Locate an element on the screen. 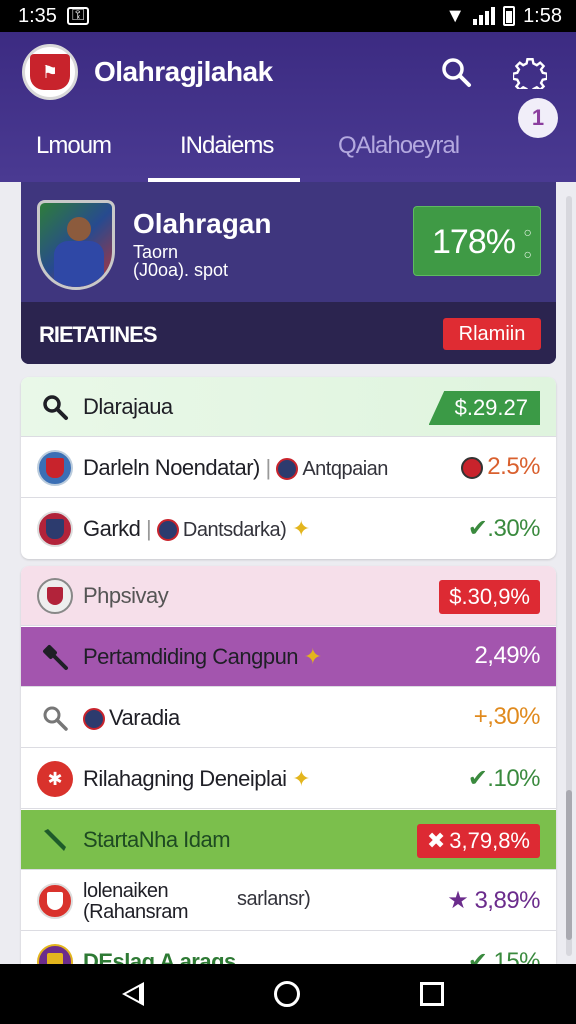 This screenshot has height=1024, width=576. list-item: Varadia +,30% is located at coordinates (288, 718).